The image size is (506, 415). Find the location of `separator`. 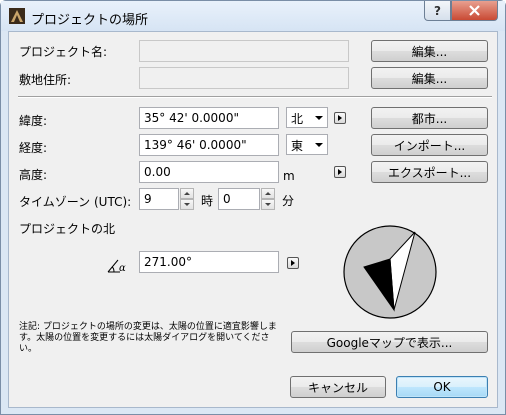

separator is located at coordinates (255, 97).